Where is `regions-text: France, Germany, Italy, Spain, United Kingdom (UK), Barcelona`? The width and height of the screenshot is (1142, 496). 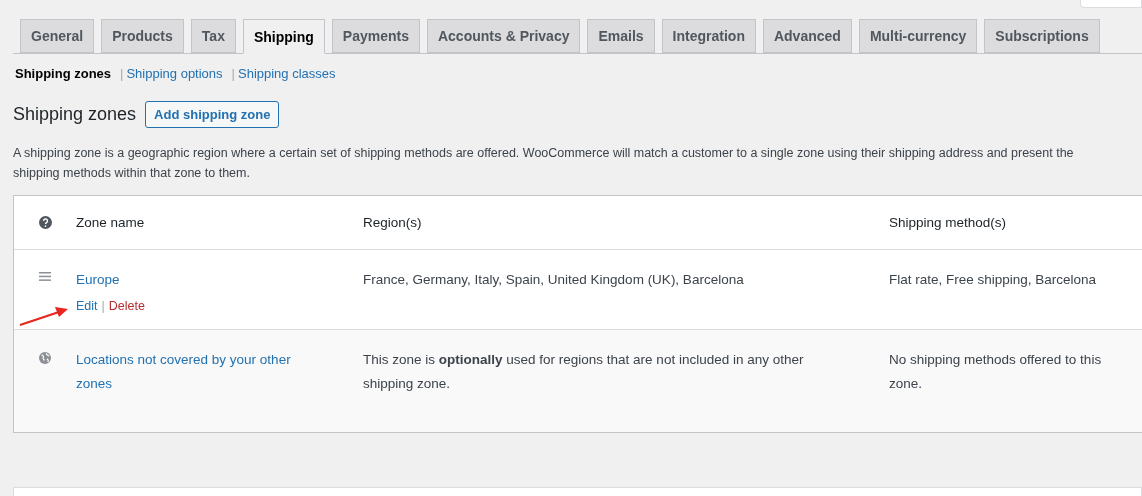
regions-text: France, Germany, Italy, Spain, United Kingdom (UK), Barcelona is located at coordinates (554, 280).